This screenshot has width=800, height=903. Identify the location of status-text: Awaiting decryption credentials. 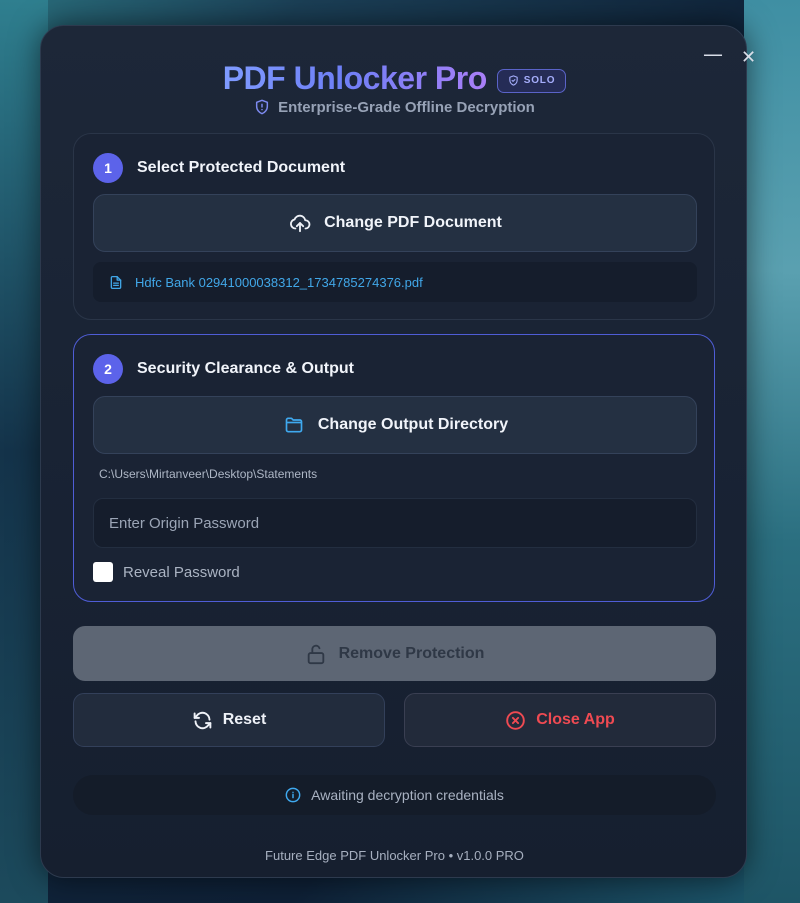
(407, 795).